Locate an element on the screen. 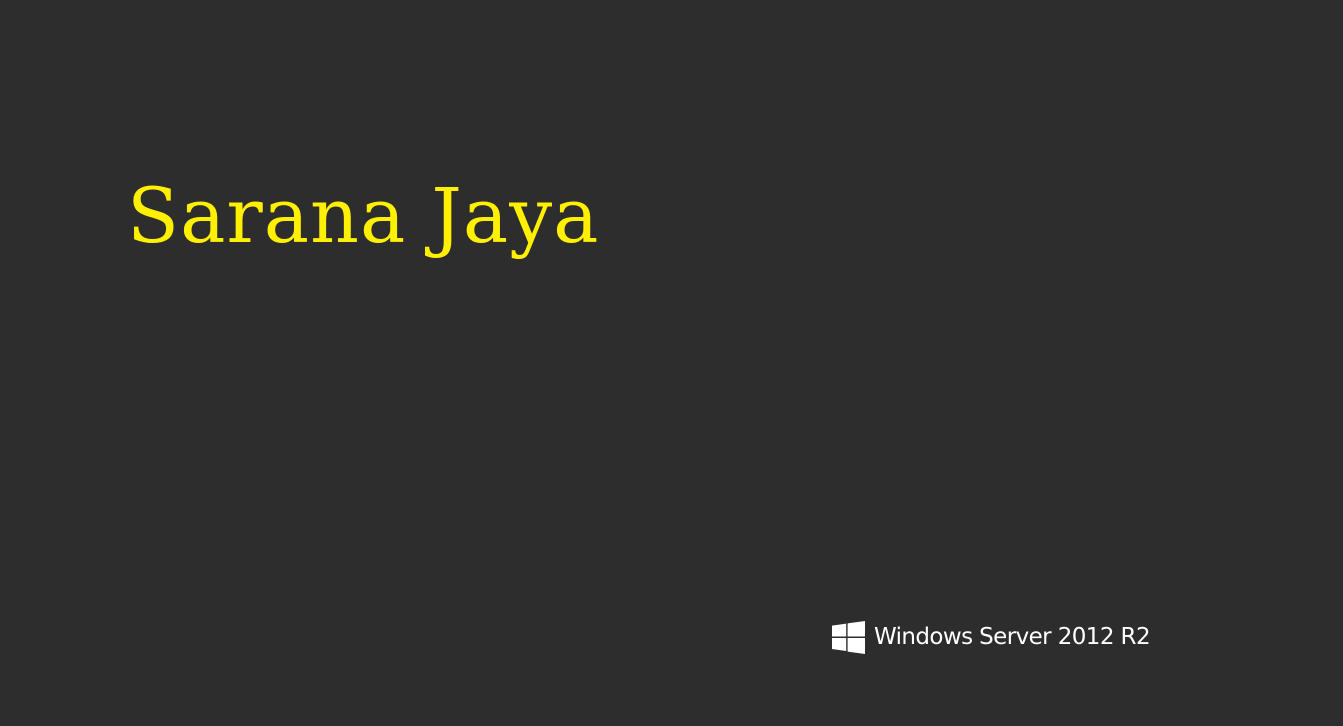  wallpaper-headline: Sarana Jaya is located at coordinates (363, 215).